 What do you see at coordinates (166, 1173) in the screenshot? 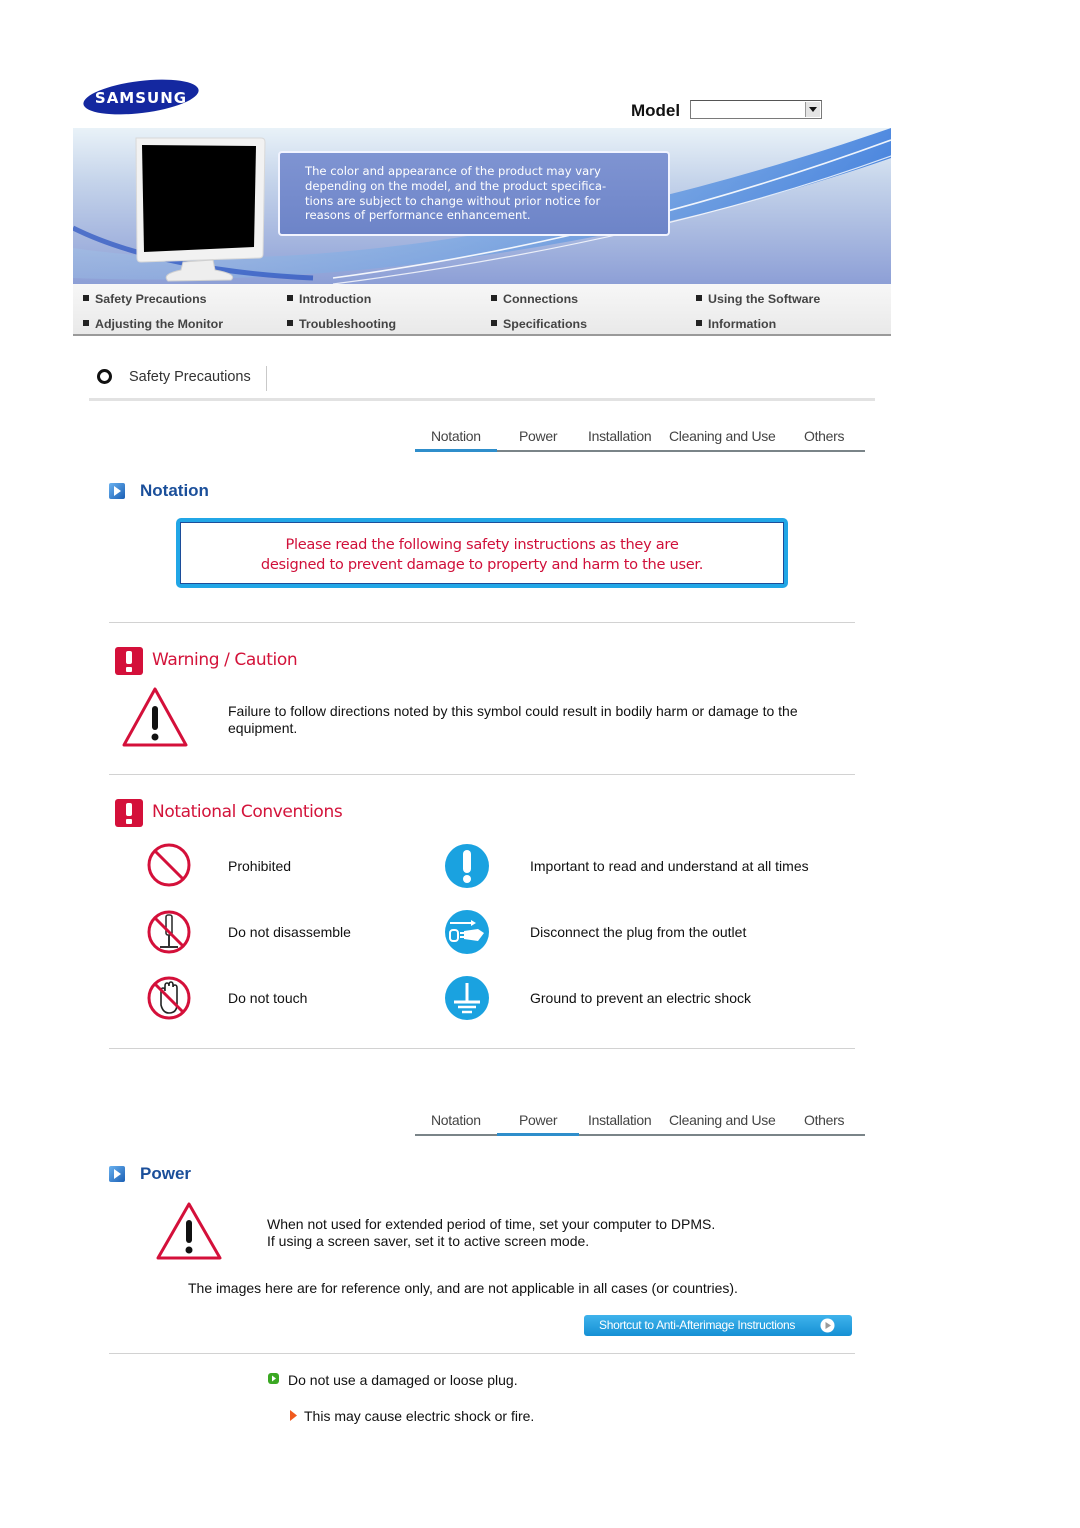
I see `power-heading: Power` at bounding box center [166, 1173].